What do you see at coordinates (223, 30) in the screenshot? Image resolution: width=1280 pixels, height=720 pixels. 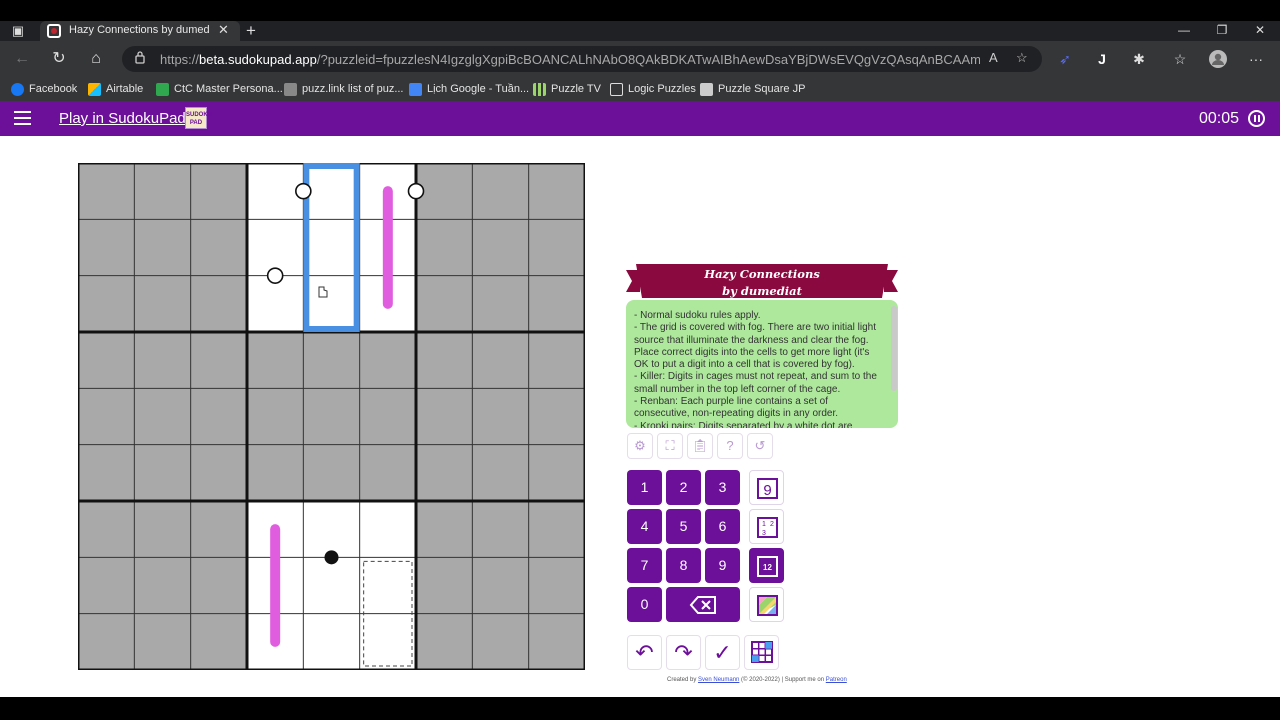 I see `close-tab-icon: ✕` at bounding box center [223, 30].